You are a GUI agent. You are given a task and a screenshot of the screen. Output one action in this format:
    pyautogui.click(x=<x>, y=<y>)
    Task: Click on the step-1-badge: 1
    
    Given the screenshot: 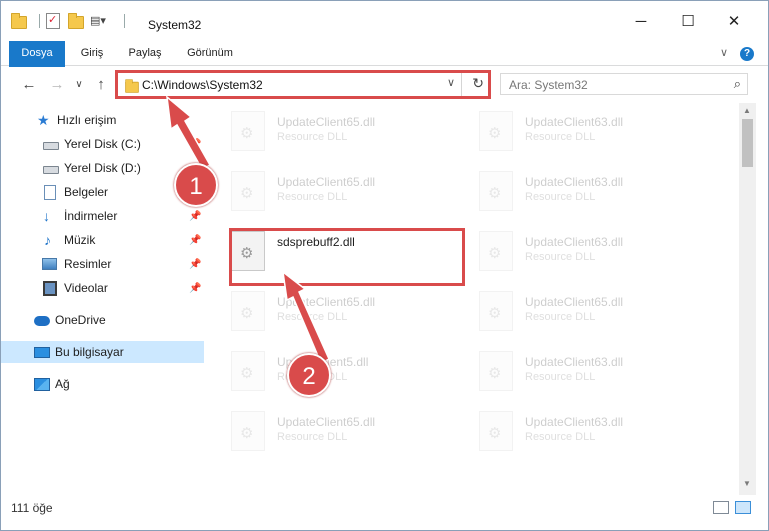 What is the action you would take?
    pyautogui.click(x=196, y=185)
    